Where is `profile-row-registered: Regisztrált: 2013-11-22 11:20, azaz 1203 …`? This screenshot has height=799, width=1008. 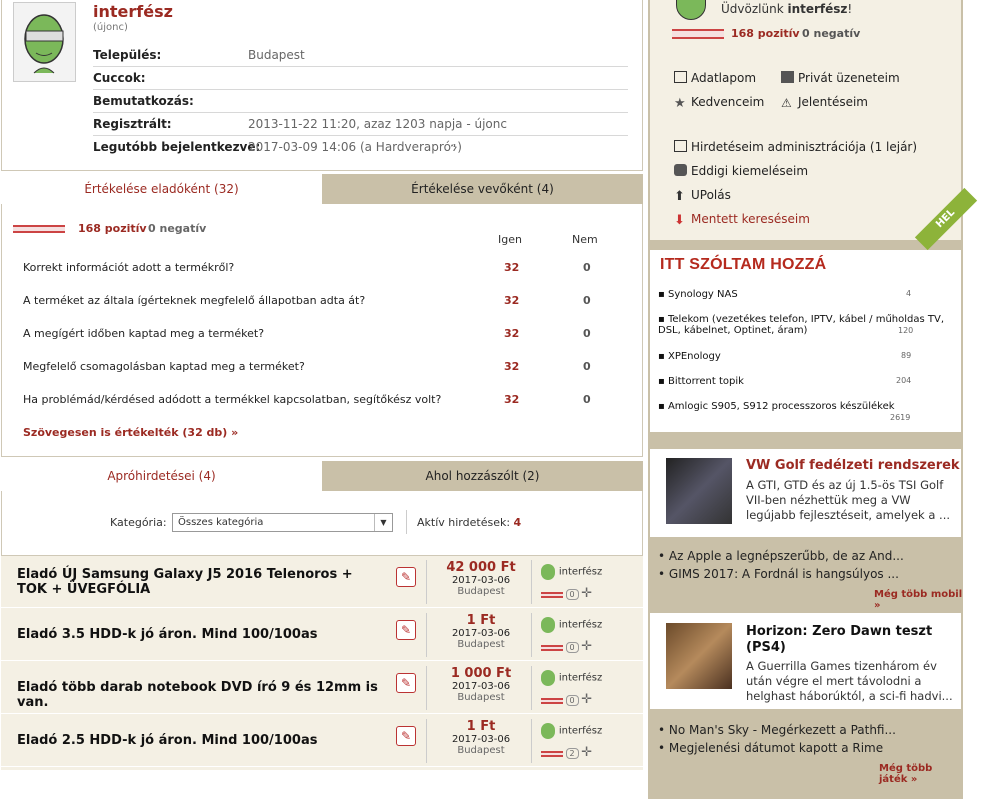
profile-row-registered: Regisztrált: 2013-11-22 11:20, azaz 1203 … is located at coordinates (360, 124).